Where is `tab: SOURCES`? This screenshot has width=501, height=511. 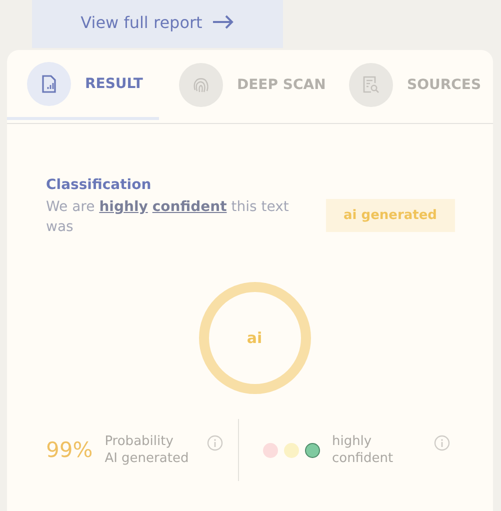 tab: SOURCES is located at coordinates (412, 85).